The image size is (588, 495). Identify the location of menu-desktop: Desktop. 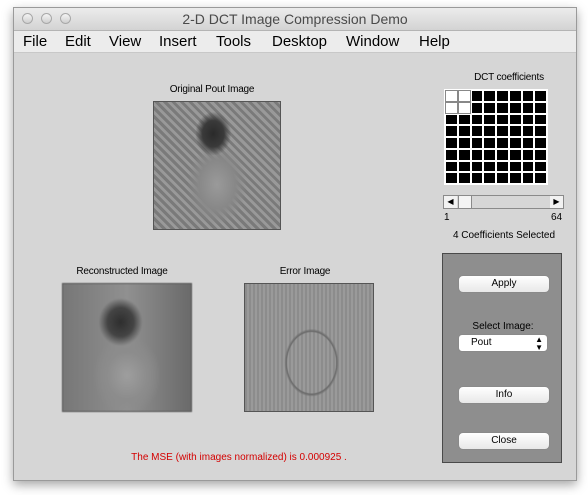
(299, 41).